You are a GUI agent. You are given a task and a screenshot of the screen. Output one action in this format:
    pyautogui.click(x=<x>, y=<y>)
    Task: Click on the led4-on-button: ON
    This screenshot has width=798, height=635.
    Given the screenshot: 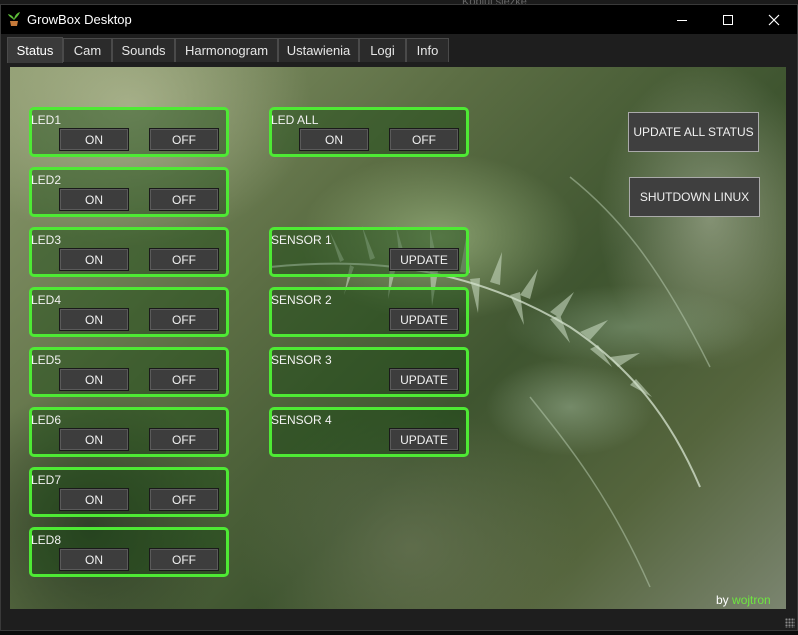 What is the action you would take?
    pyautogui.click(x=94, y=319)
    